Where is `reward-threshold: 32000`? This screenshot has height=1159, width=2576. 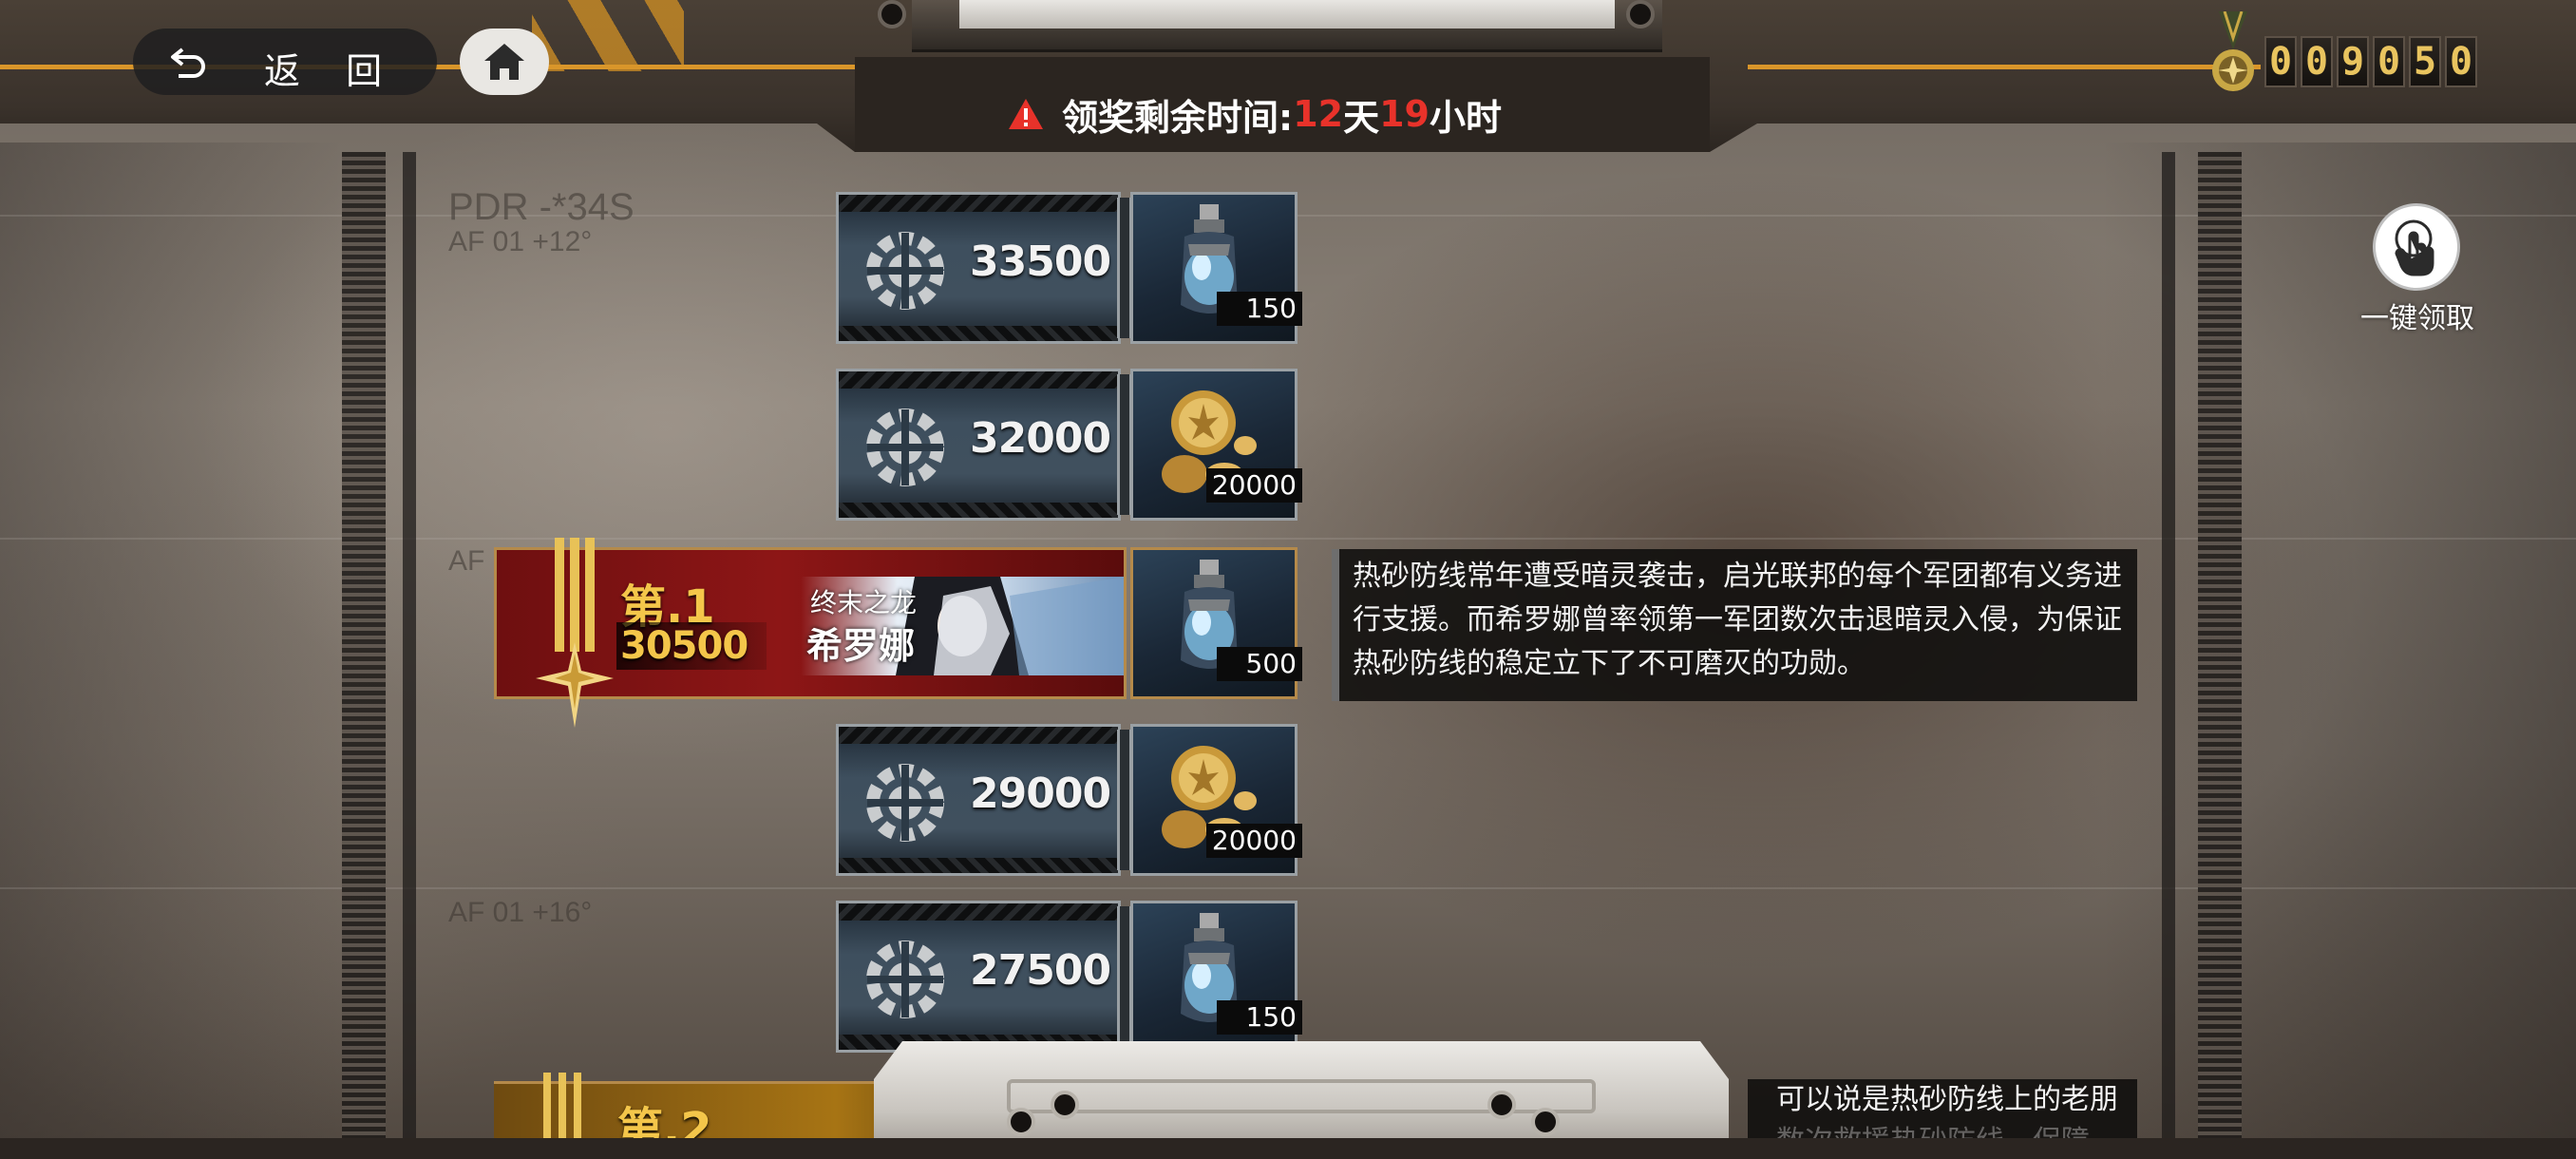 reward-threshold: 32000 is located at coordinates (978, 445).